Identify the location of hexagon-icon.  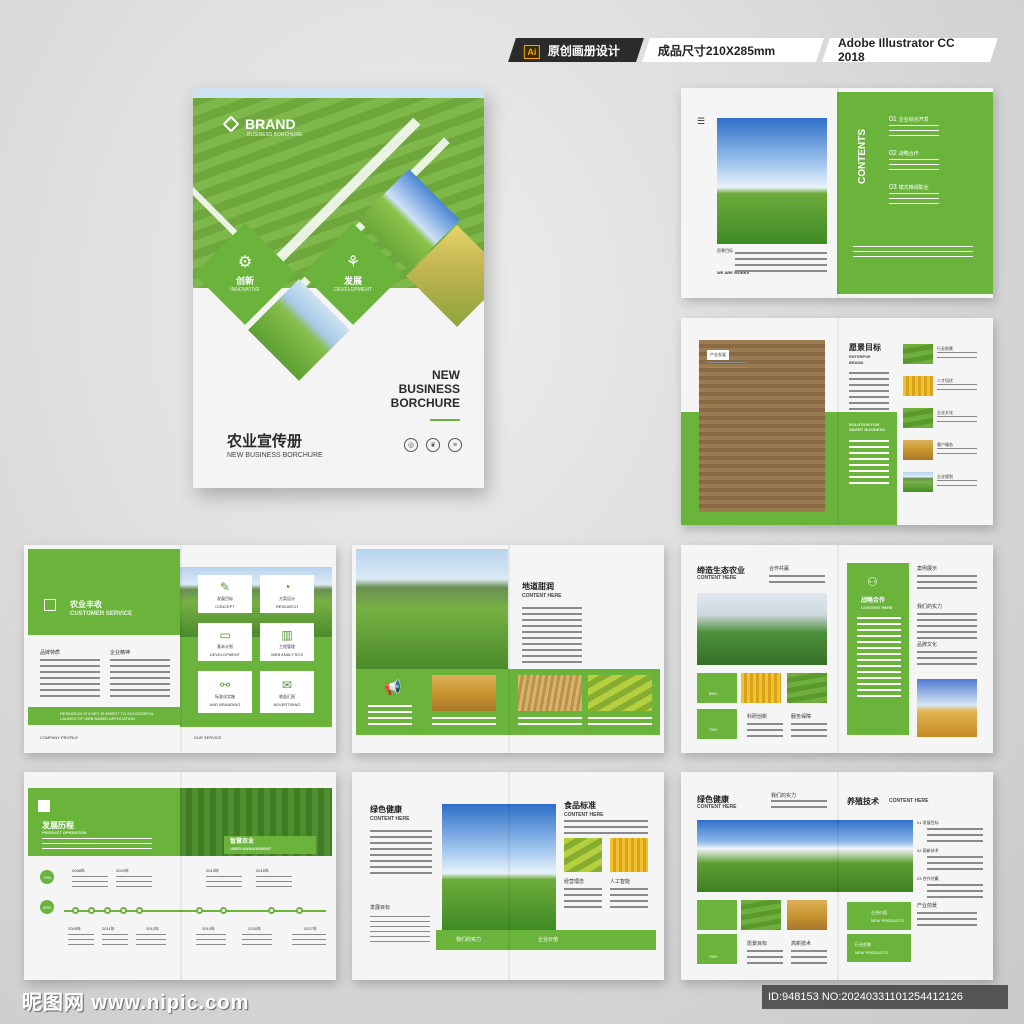
(231, 124).